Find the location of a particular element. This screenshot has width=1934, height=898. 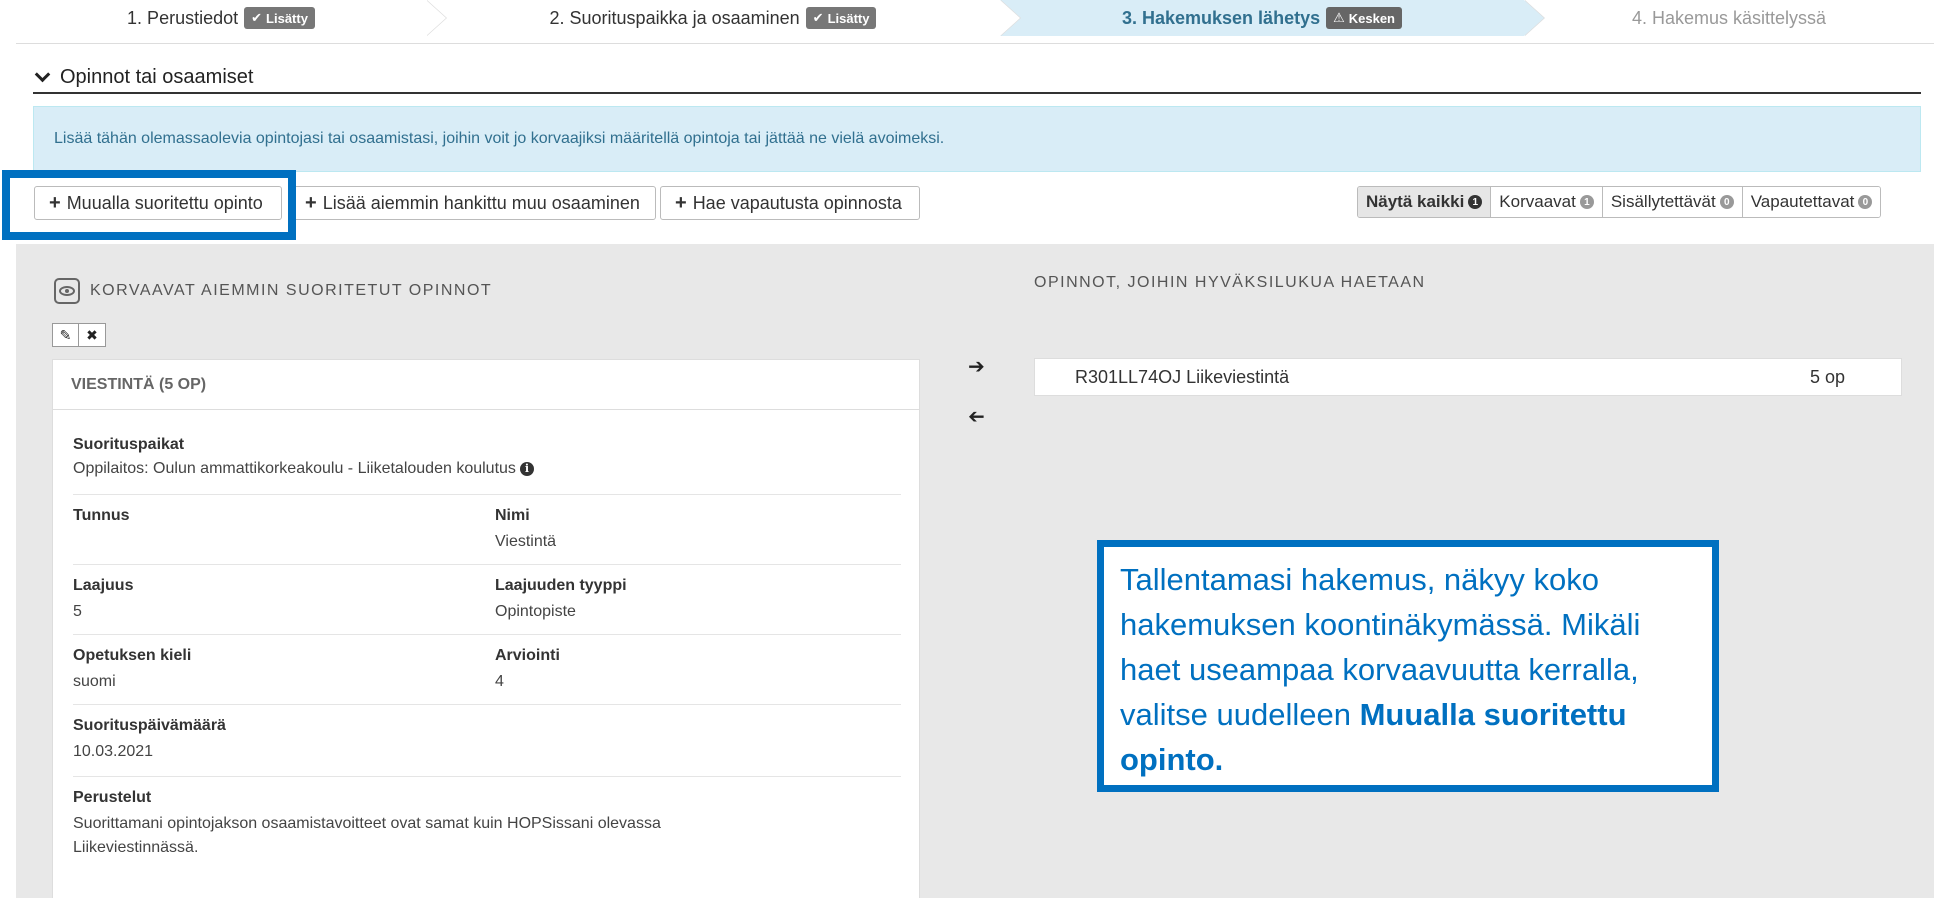

filter-show-all: Näytä kaikki 1 is located at coordinates (1425, 202).